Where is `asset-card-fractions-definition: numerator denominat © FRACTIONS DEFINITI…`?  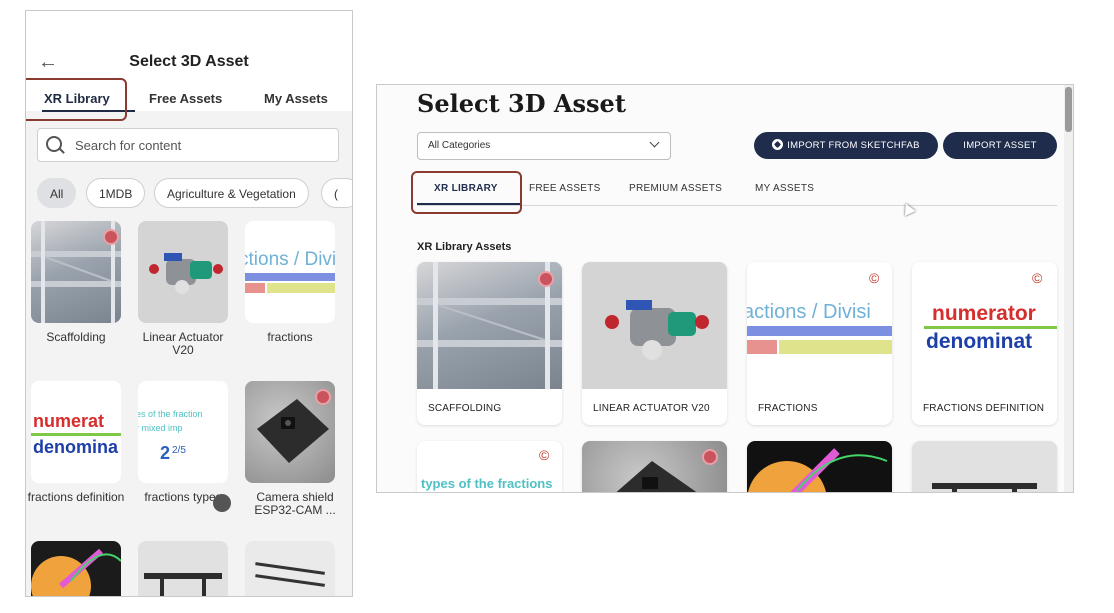
asset-card-fractions-definition: numerator denominat © FRACTIONS DEFINITI… is located at coordinates (984, 343).